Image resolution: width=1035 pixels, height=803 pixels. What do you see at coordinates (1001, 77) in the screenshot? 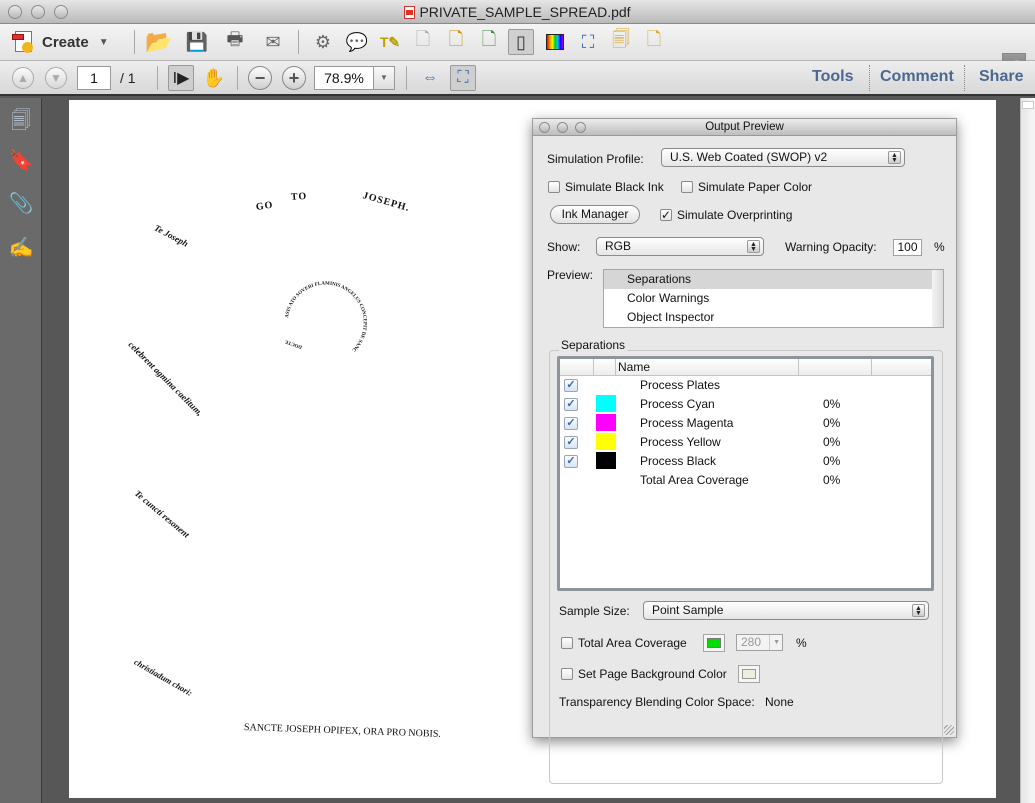
I see `share-pane-link: Share` at bounding box center [1001, 77].